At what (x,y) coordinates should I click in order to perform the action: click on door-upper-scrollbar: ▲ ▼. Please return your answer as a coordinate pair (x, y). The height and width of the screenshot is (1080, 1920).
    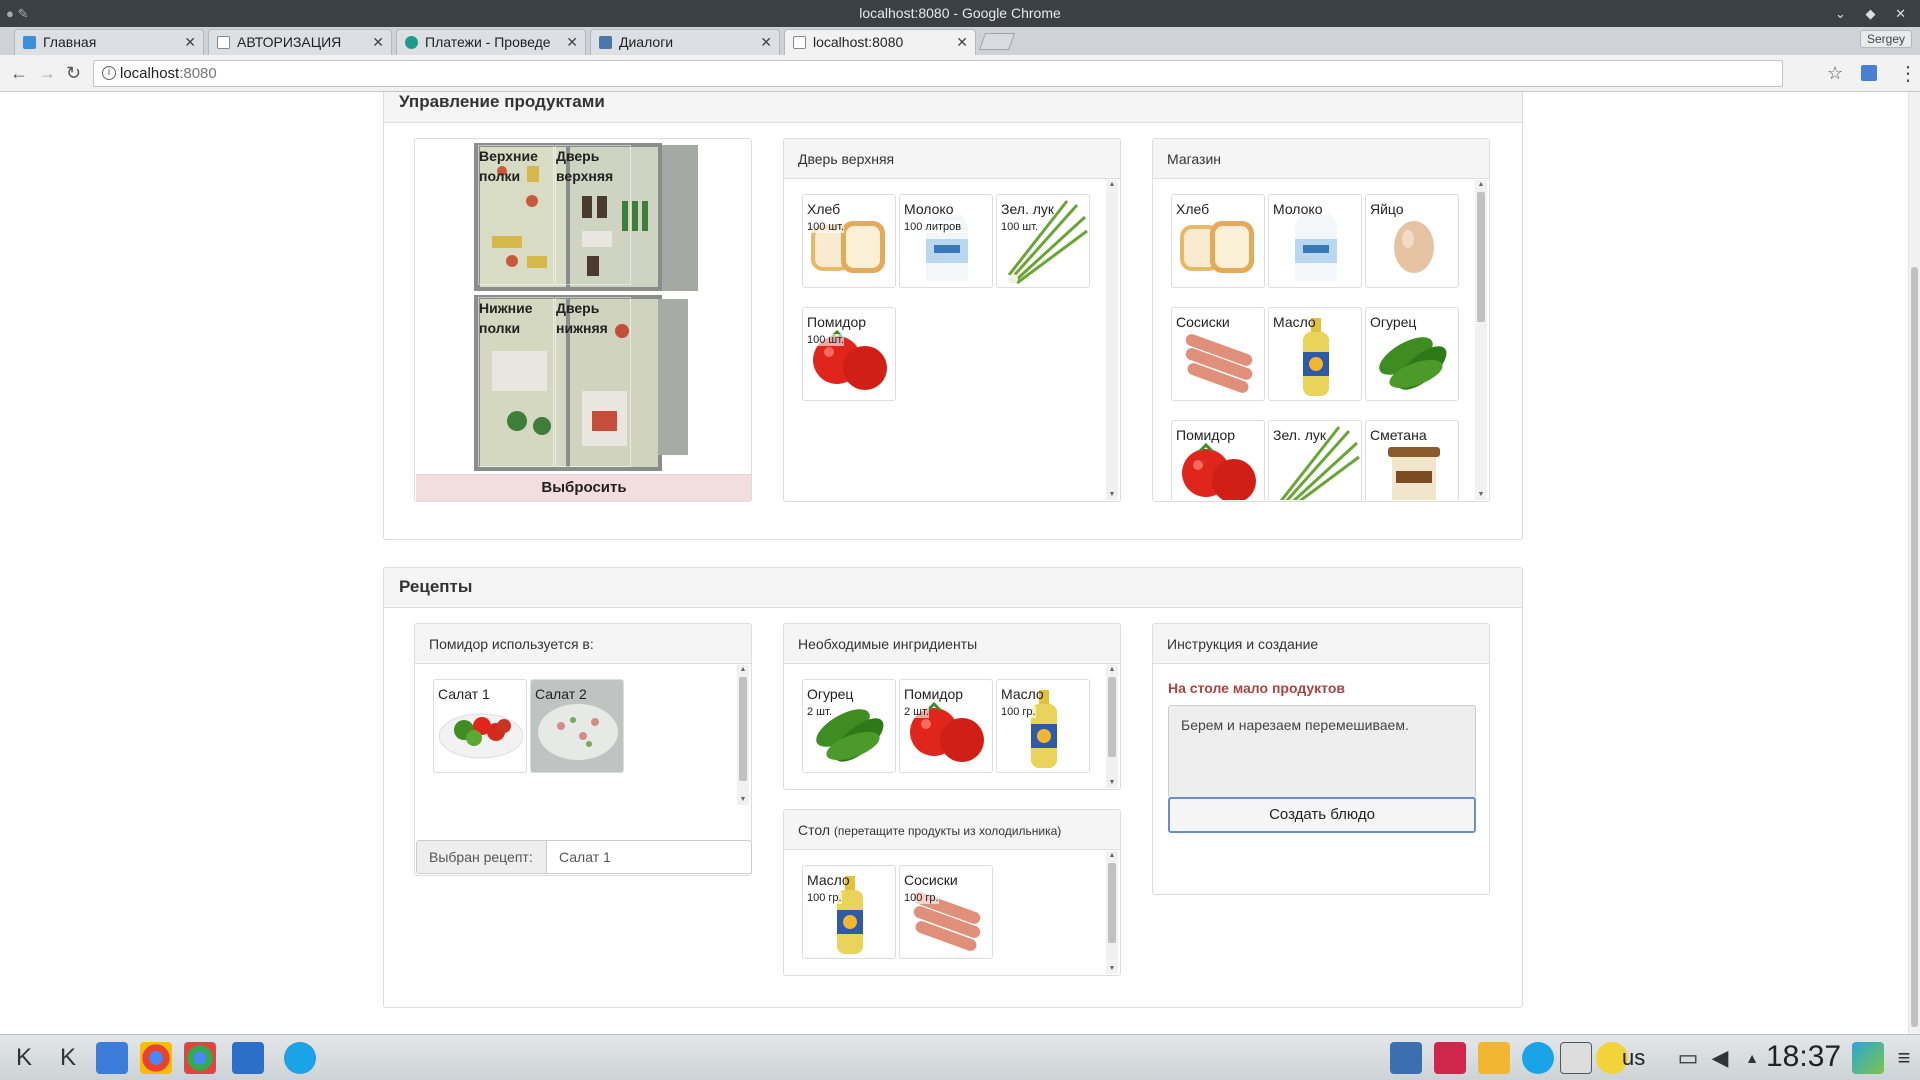
    Looking at the image, I should click on (1112, 340).